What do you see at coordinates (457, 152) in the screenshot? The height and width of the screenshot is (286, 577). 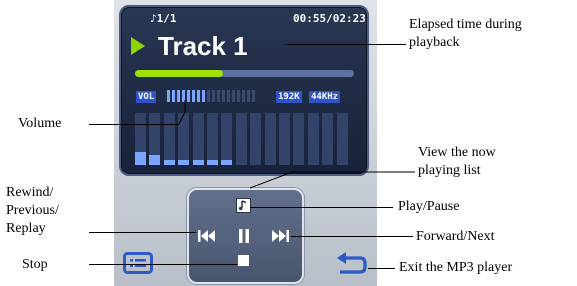 I see `label-playlist-line1: View the now` at bounding box center [457, 152].